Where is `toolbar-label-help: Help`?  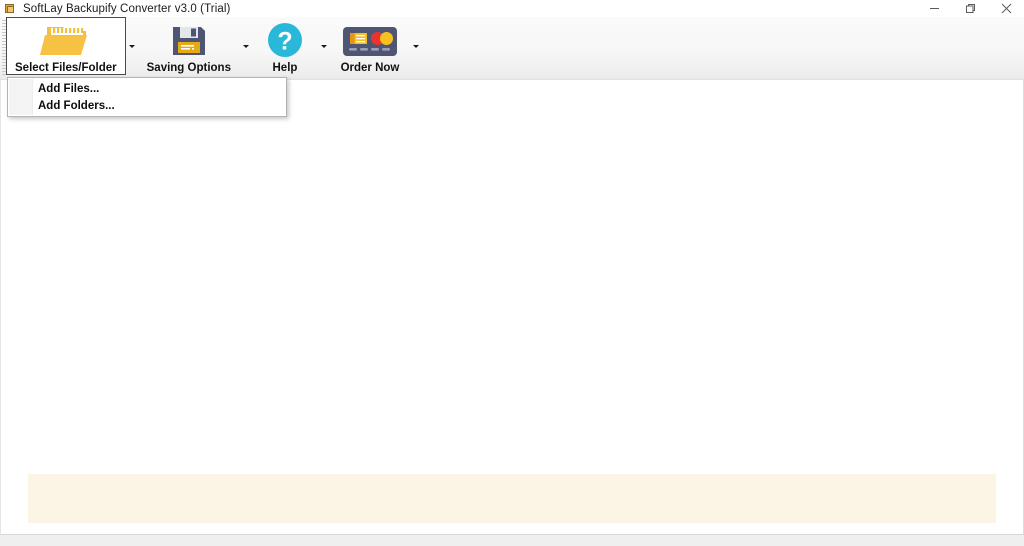 toolbar-label-help: Help is located at coordinates (285, 68).